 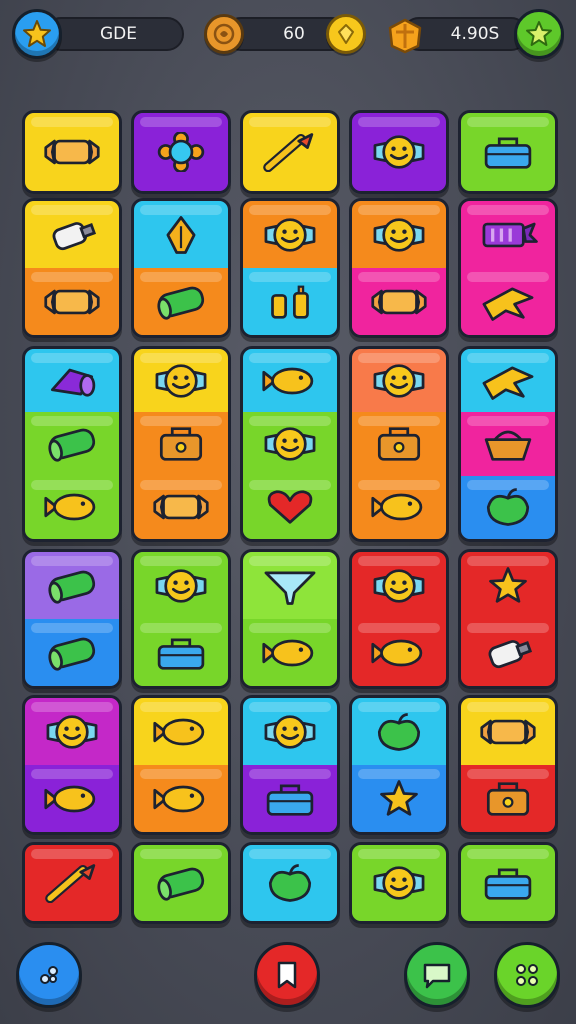 What do you see at coordinates (49, 975) in the screenshot?
I see `shuffle-button` at bounding box center [49, 975].